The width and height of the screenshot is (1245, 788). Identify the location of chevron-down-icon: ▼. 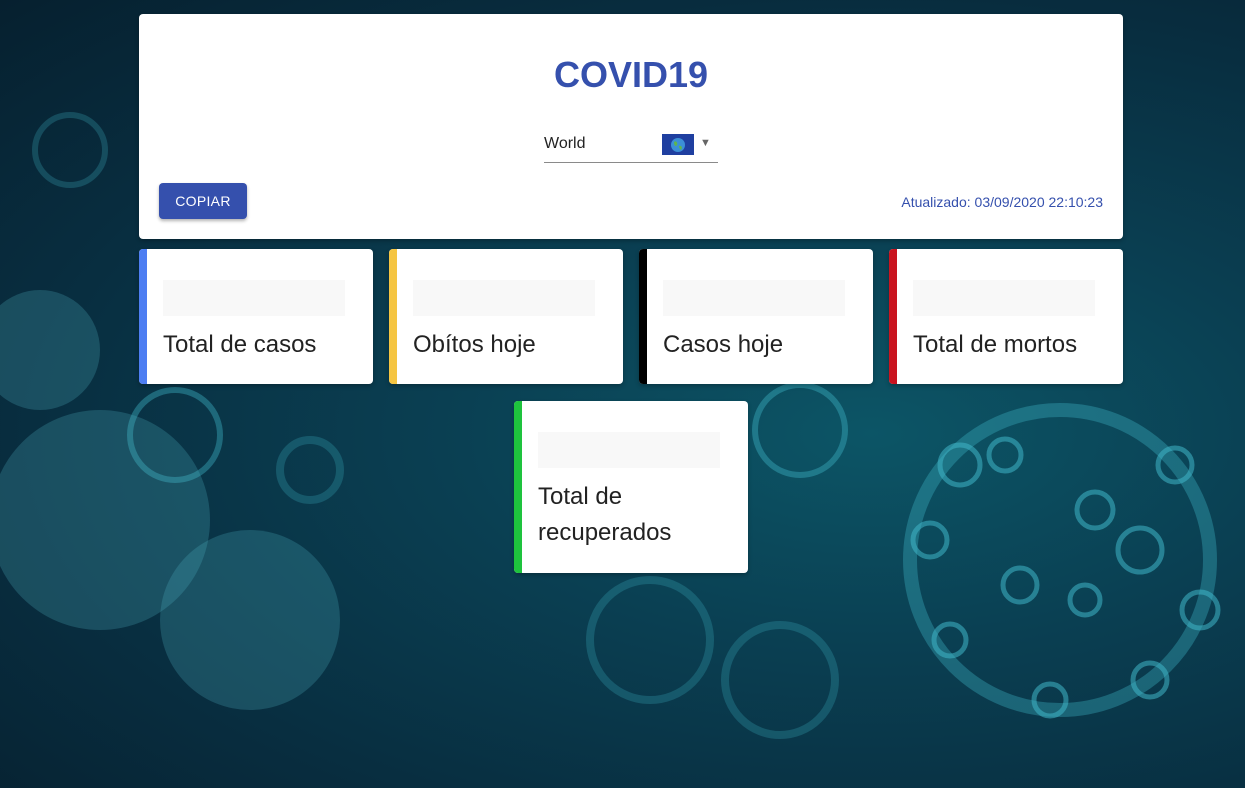
(705, 143).